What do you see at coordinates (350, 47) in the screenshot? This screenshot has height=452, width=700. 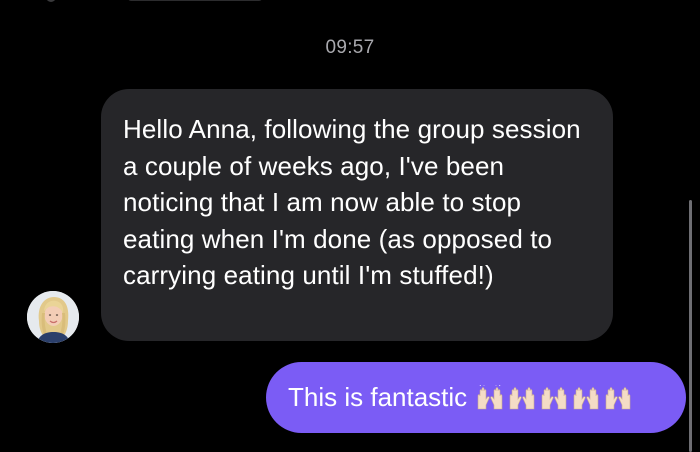 I see `message-timestamp: 09:57` at bounding box center [350, 47].